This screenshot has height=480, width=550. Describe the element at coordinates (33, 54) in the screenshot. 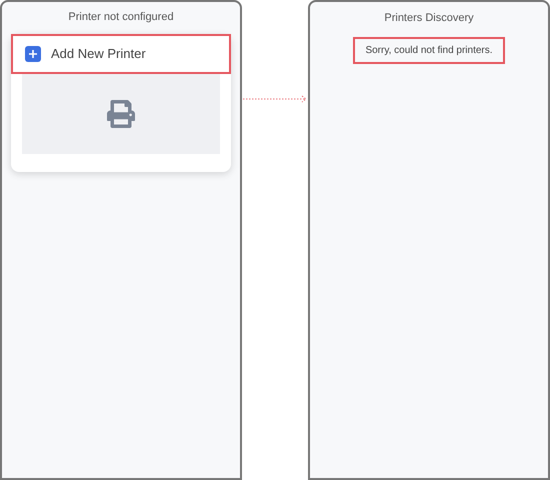

I see `plus-icon` at that location.